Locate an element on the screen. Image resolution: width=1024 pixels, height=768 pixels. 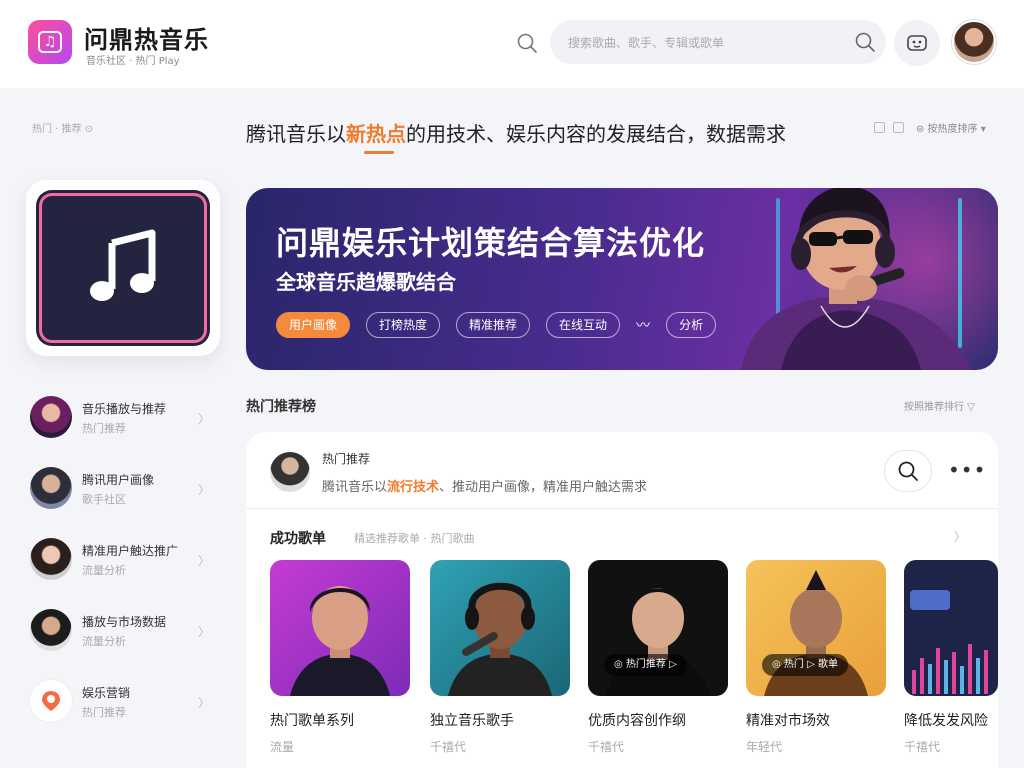
filter-label: 热门 · 推荐 ⊙ is located at coordinates (62, 127).